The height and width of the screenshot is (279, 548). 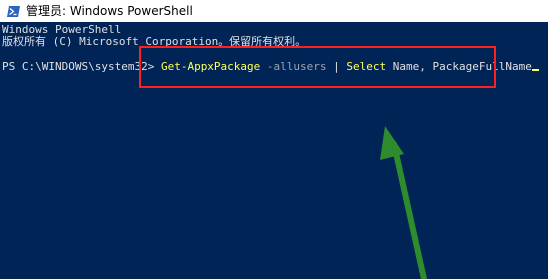 I want to click on pipe-text: |, so click(x=336, y=66).